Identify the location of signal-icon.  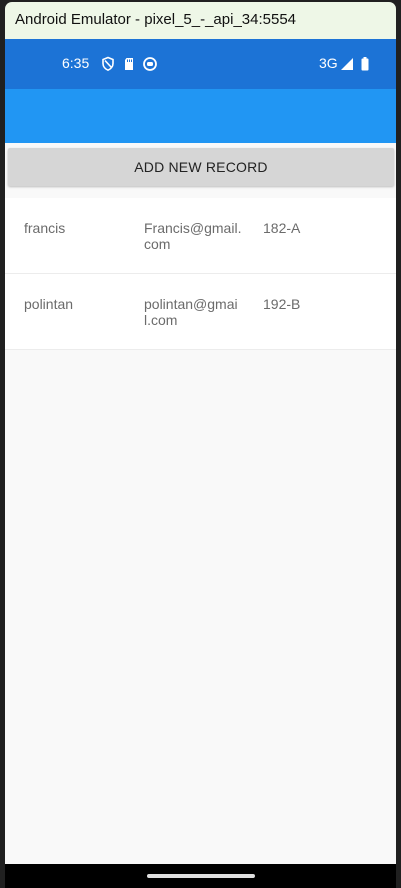
(347, 64).